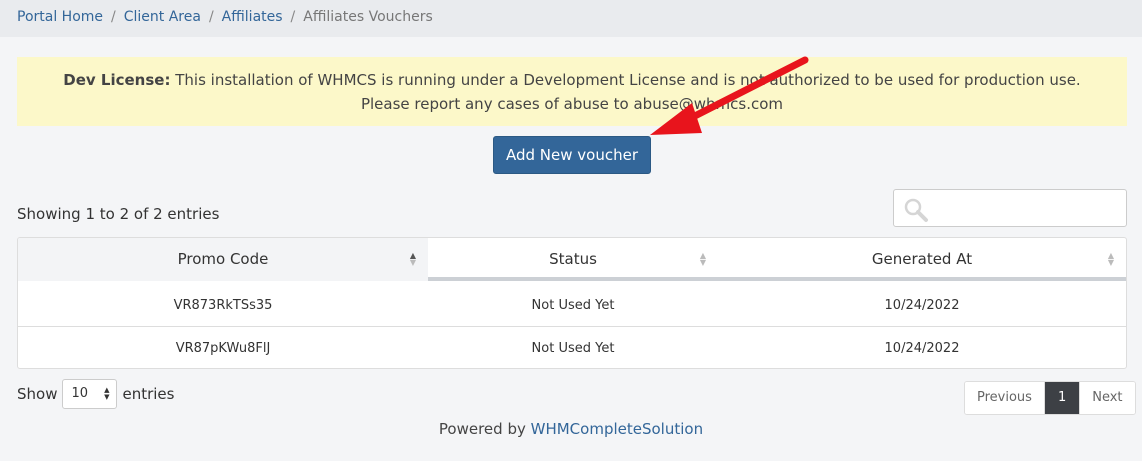 Image resolution: width=1142 pixels, height=461 pixels. I want to click on alert-bold-label: Dev License:, so click(117, 80).